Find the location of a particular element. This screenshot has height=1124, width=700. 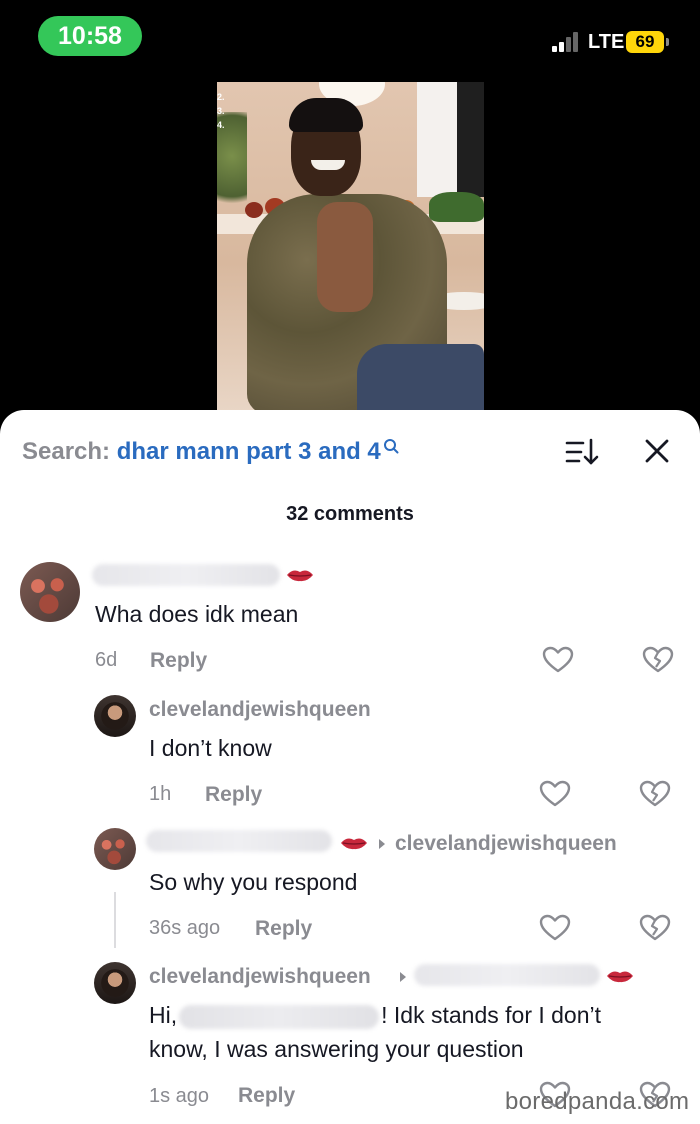

video-overlay-list: 2. 3. 4. is located at coordinates (221, 111).